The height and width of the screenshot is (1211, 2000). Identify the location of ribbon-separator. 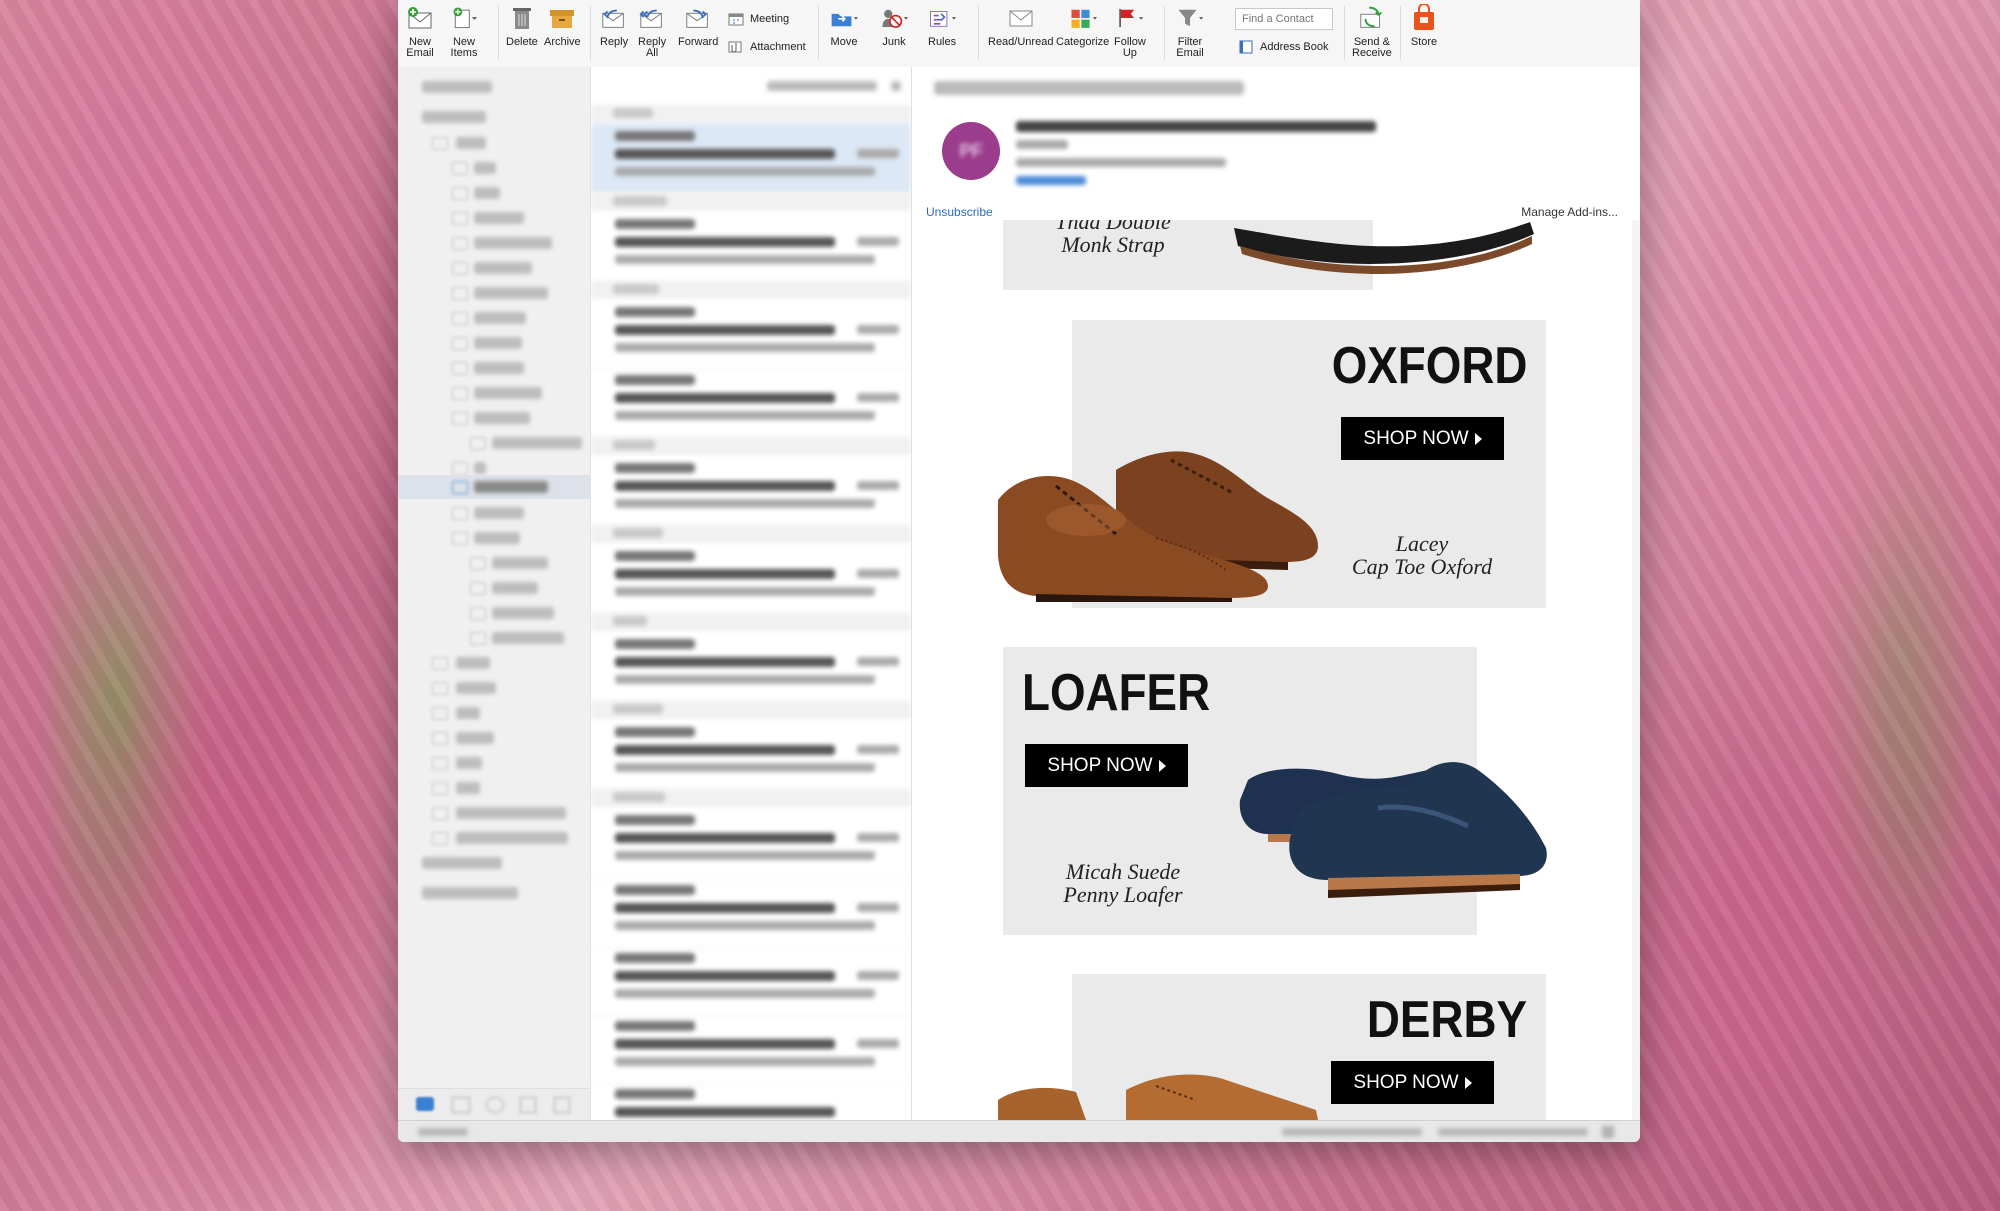
(1400, 33).